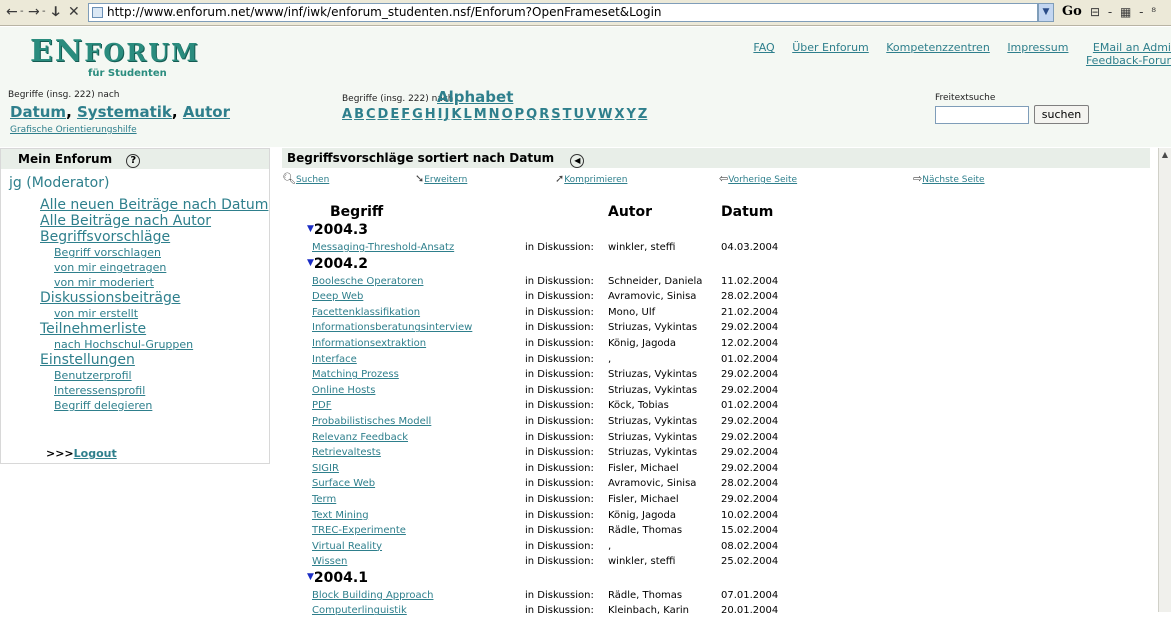 This screenshot has width=1171, height=619. What do you see at coordinates (569, 231) in the screenshot?
I see `year-group-header: ▼2004.3` at bounding box center [569, 231].